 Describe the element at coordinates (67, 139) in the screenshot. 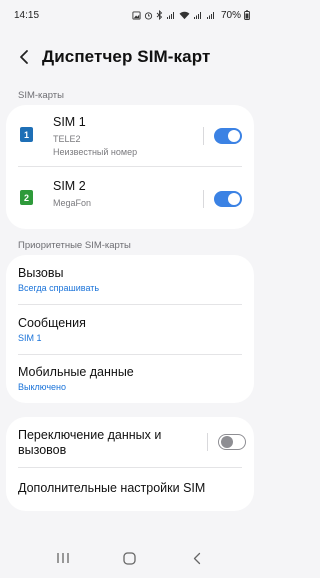

I see `sim-1-carrier: TELE2` at that location.